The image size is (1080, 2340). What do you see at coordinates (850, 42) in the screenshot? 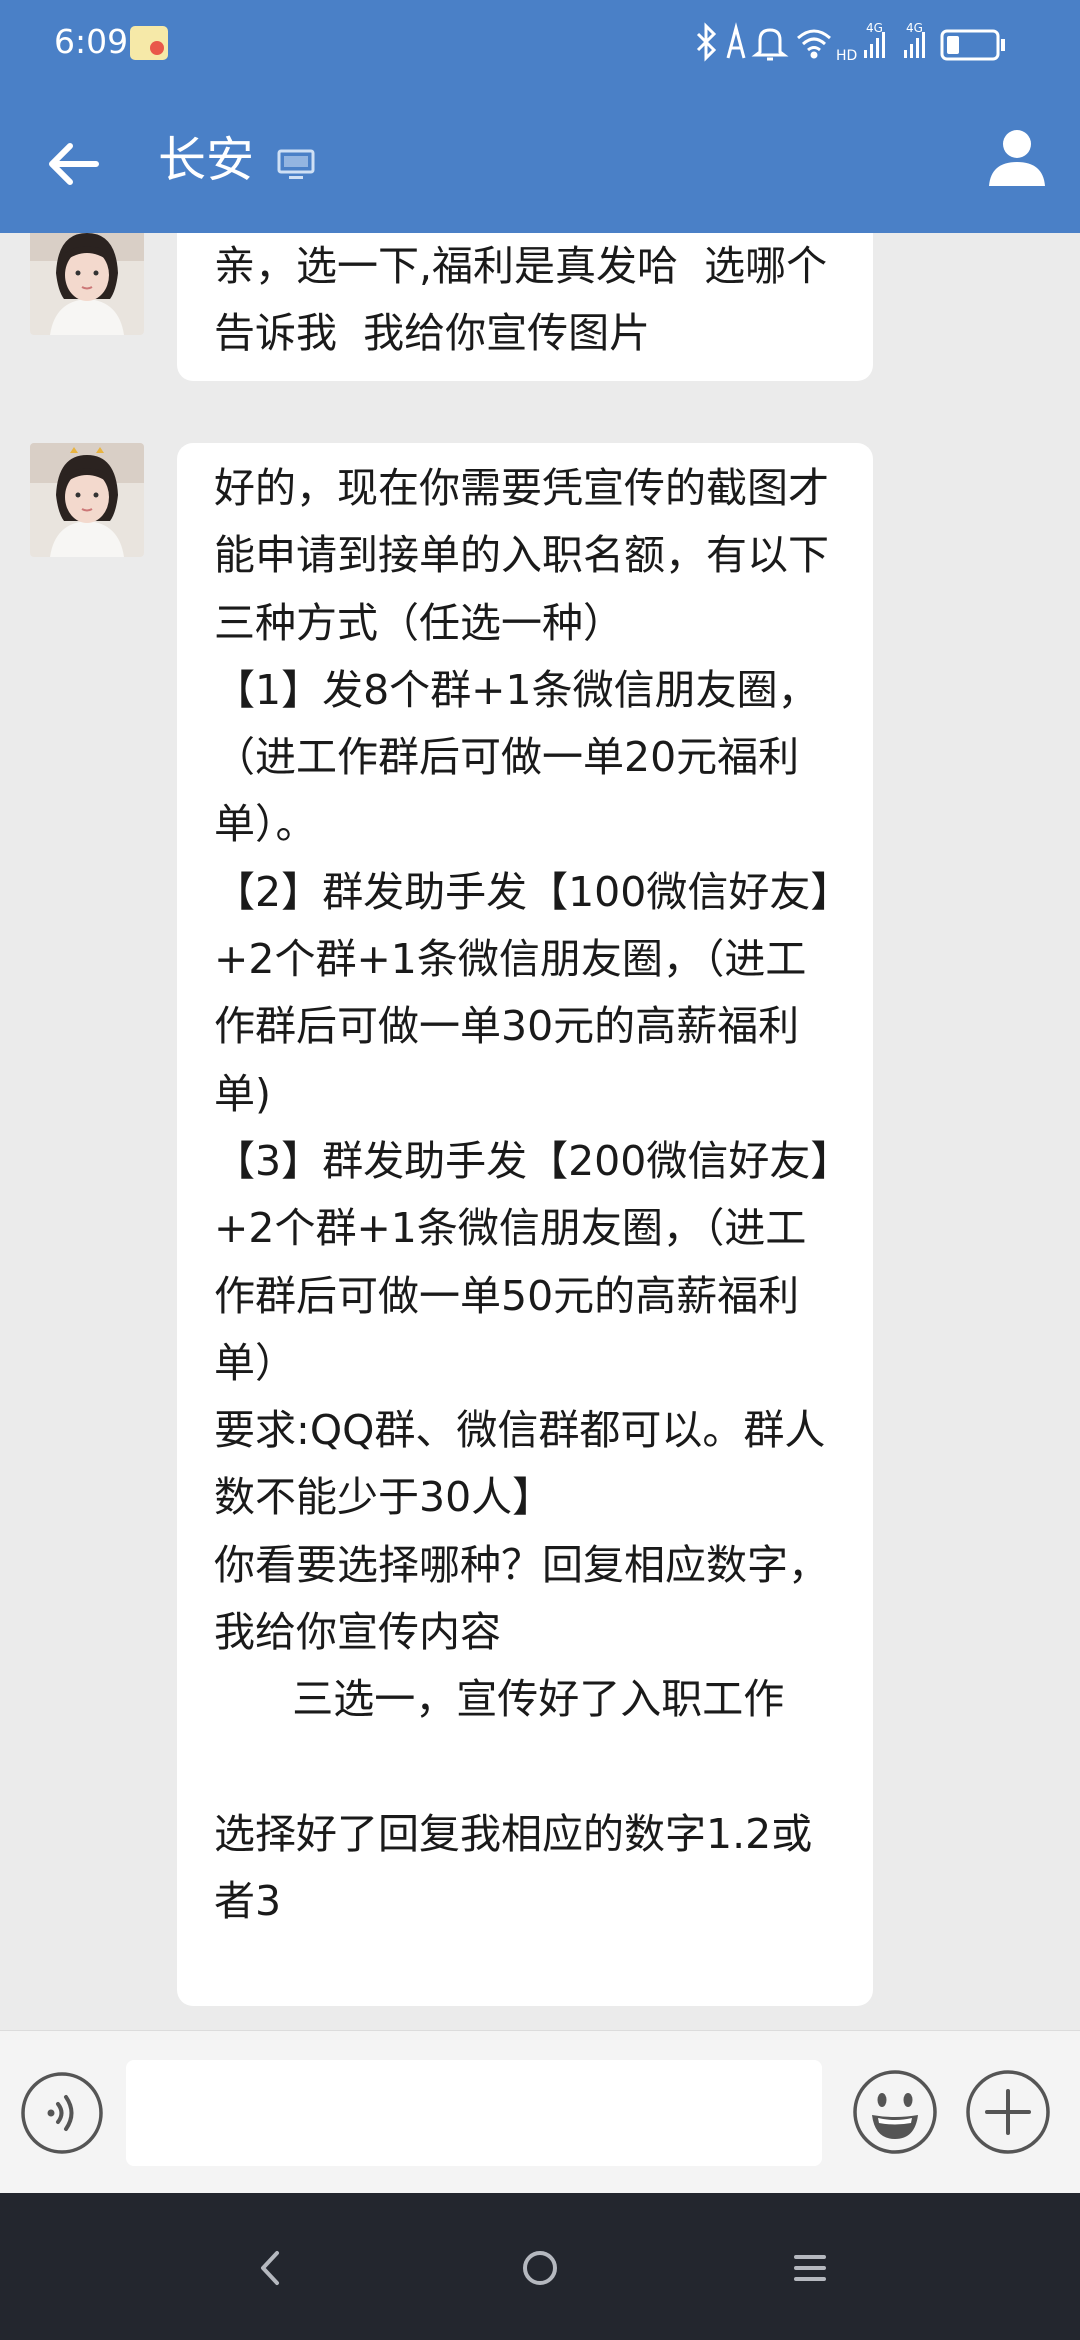
I see `status-icons-svg: HD 4G 4G` at bounding box center [850, 42].